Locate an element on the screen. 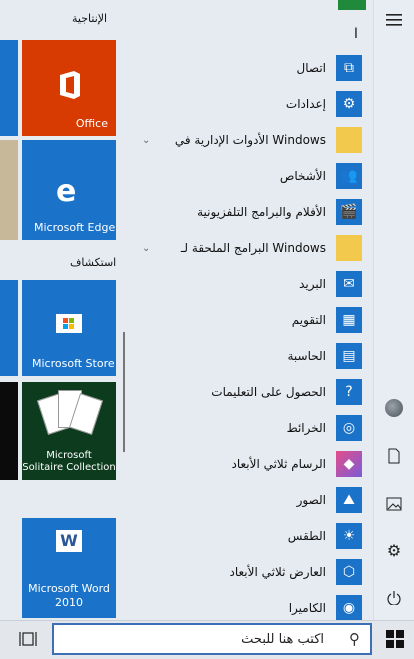 Image resolution: width=414 pixels, height=659 pixels. camera-icon: ◉ is located at coordinates (349, 607).